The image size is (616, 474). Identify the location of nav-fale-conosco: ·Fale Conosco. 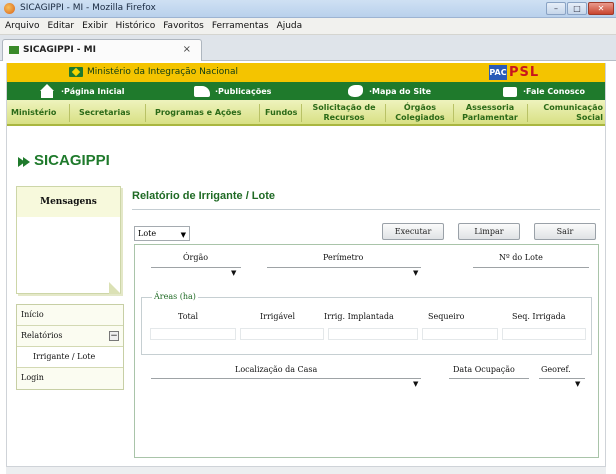
(543, 91).